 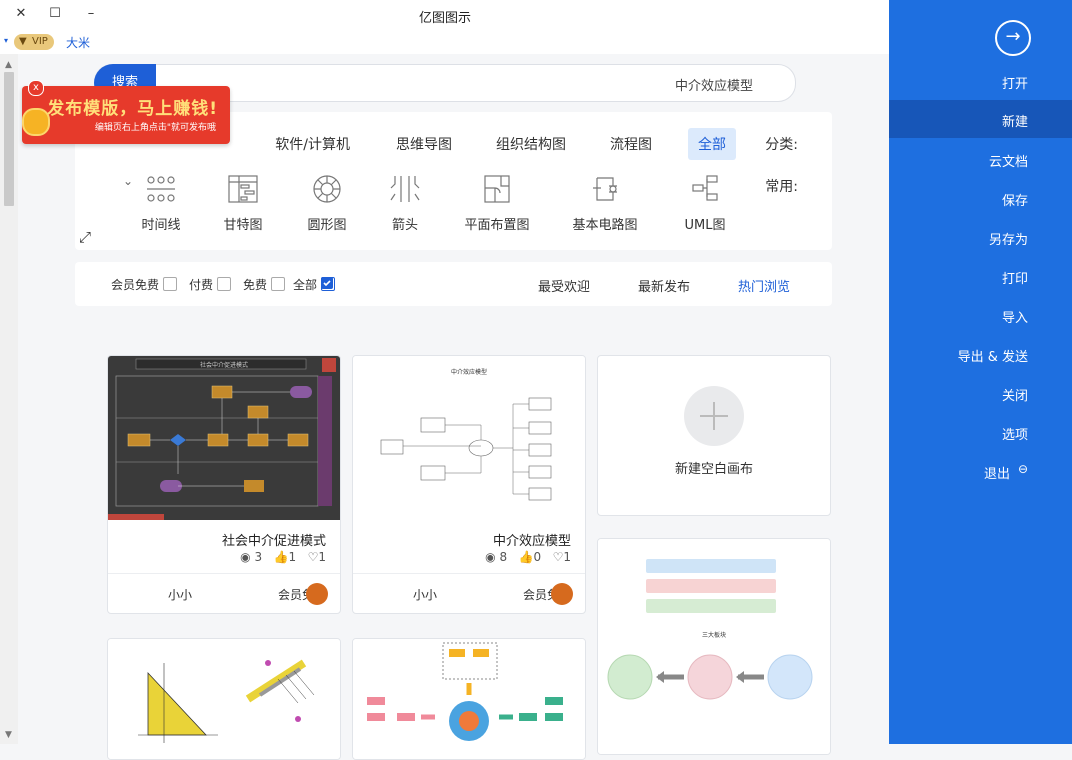 I want to click on thumb-title: 中介效应模型, so click(x=469, y=372).